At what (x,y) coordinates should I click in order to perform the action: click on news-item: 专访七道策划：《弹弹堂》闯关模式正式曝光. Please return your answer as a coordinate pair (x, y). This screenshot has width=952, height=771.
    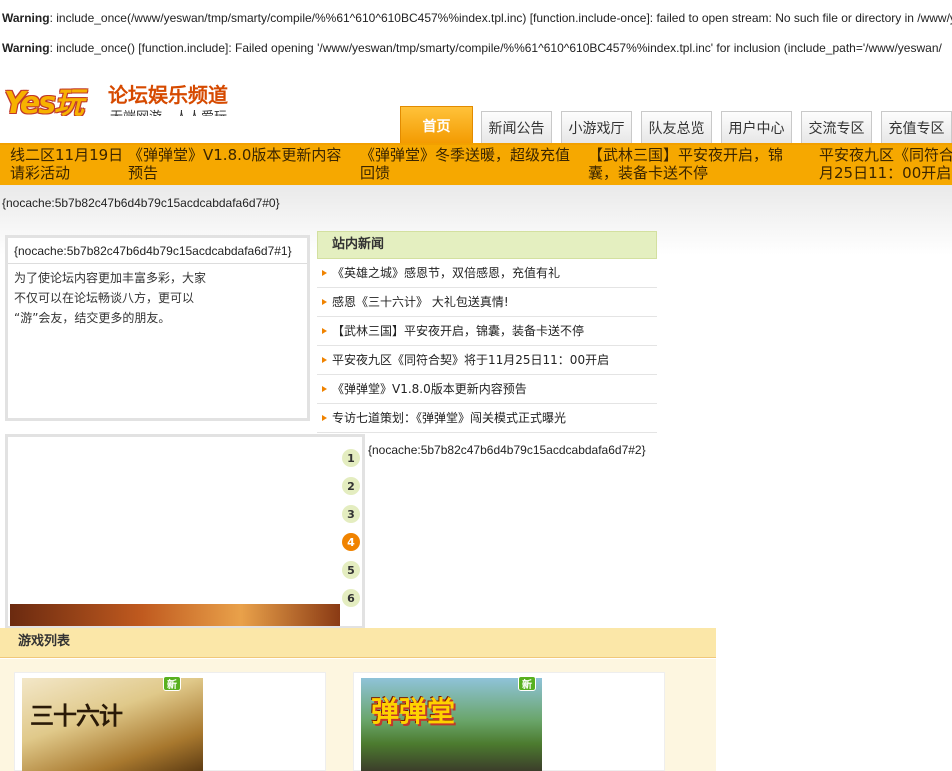
    Looking at the image, I should click on (487, 418).